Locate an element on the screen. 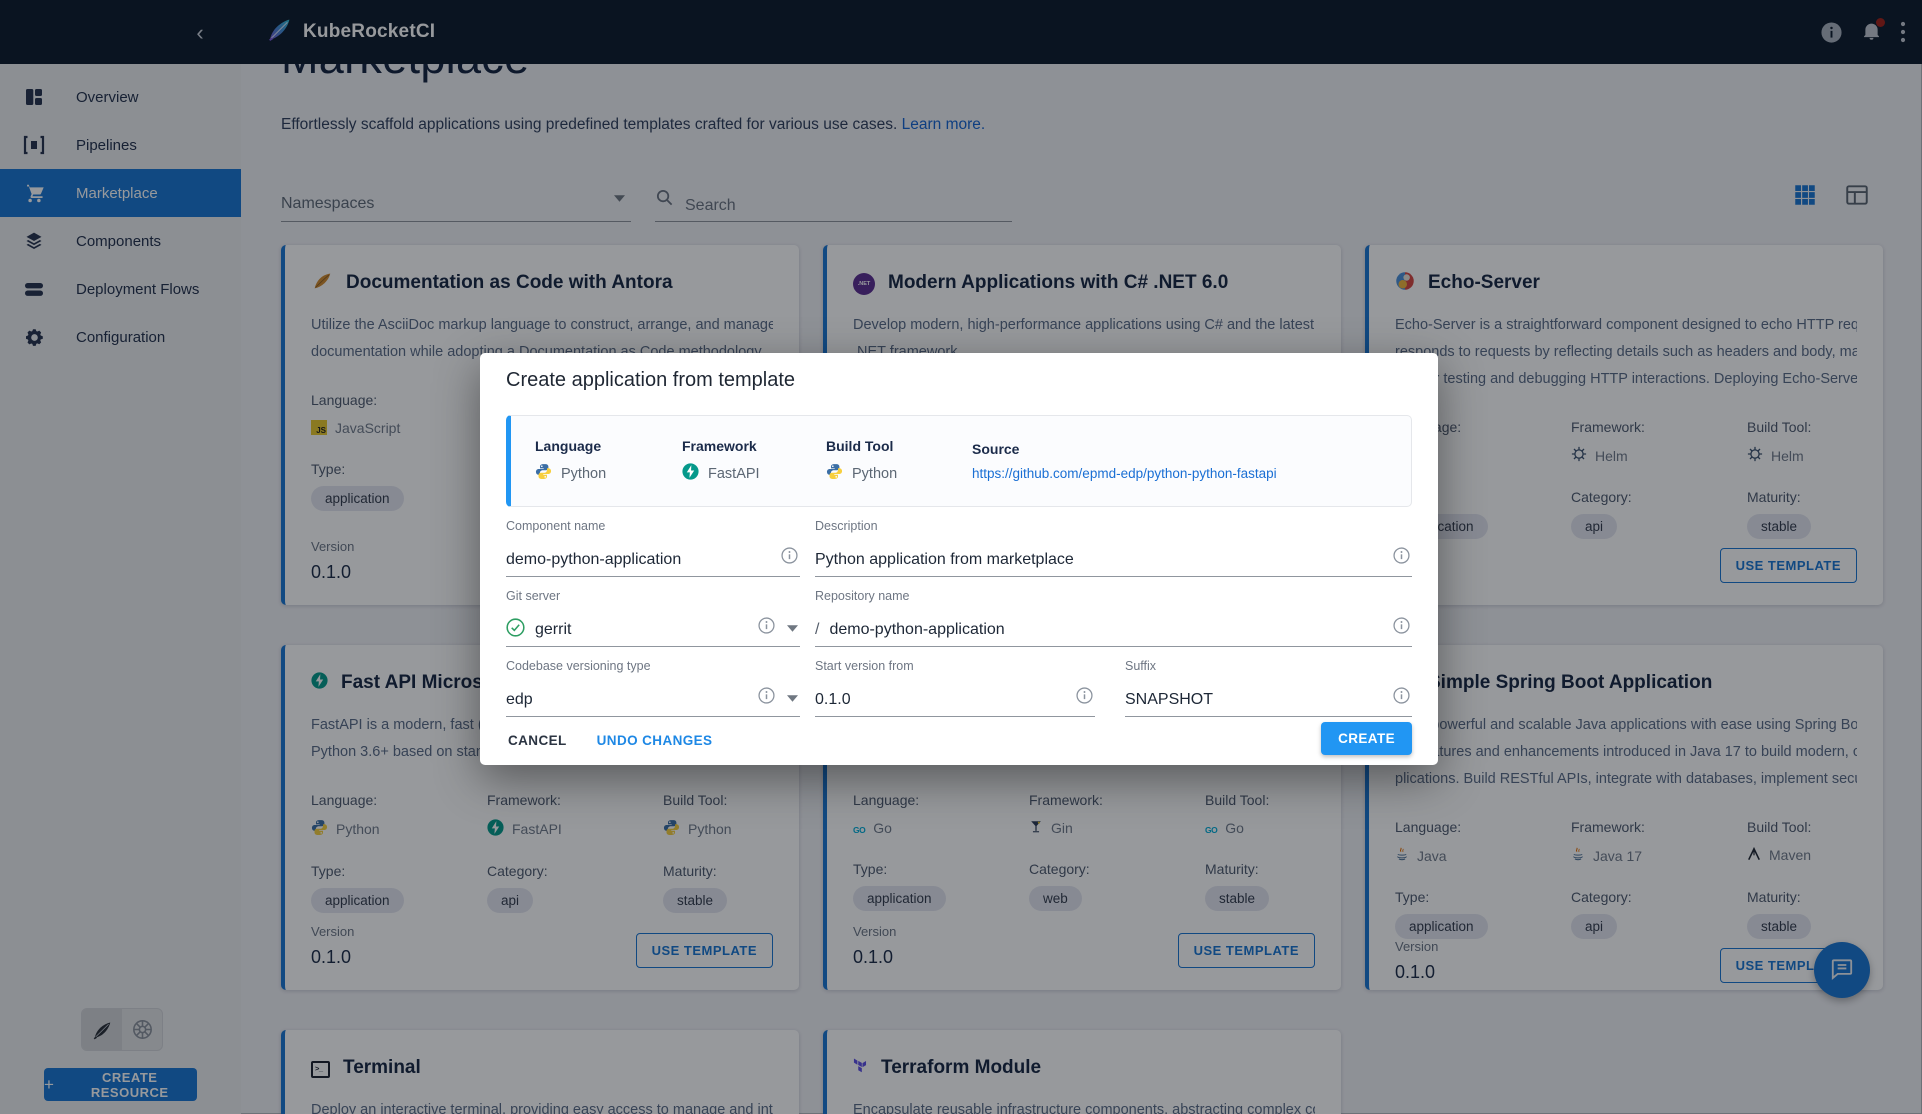 This screenshot has width=1922, height=1114. start-version-from-field: Start version from 0.1.0 is located at coordinates (955, 688).